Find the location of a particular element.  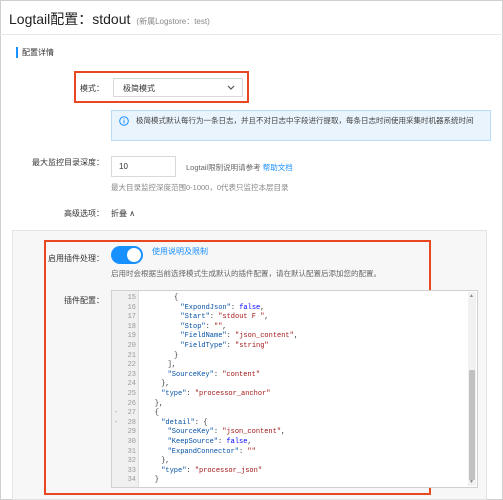

depth-help: 最大目录监控深度范围0-1000，0代表只监控本层目录 is located at coordinates (200, 187).